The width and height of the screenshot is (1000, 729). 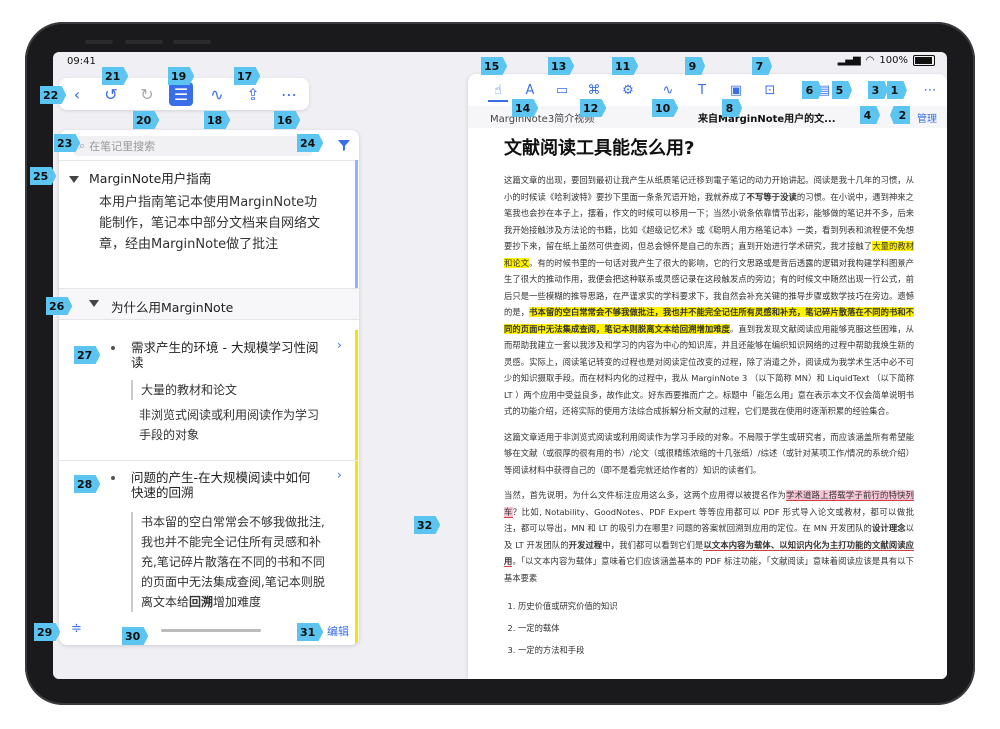 I want to click on text-highlight-icon: A, so click(x=530, y=90).